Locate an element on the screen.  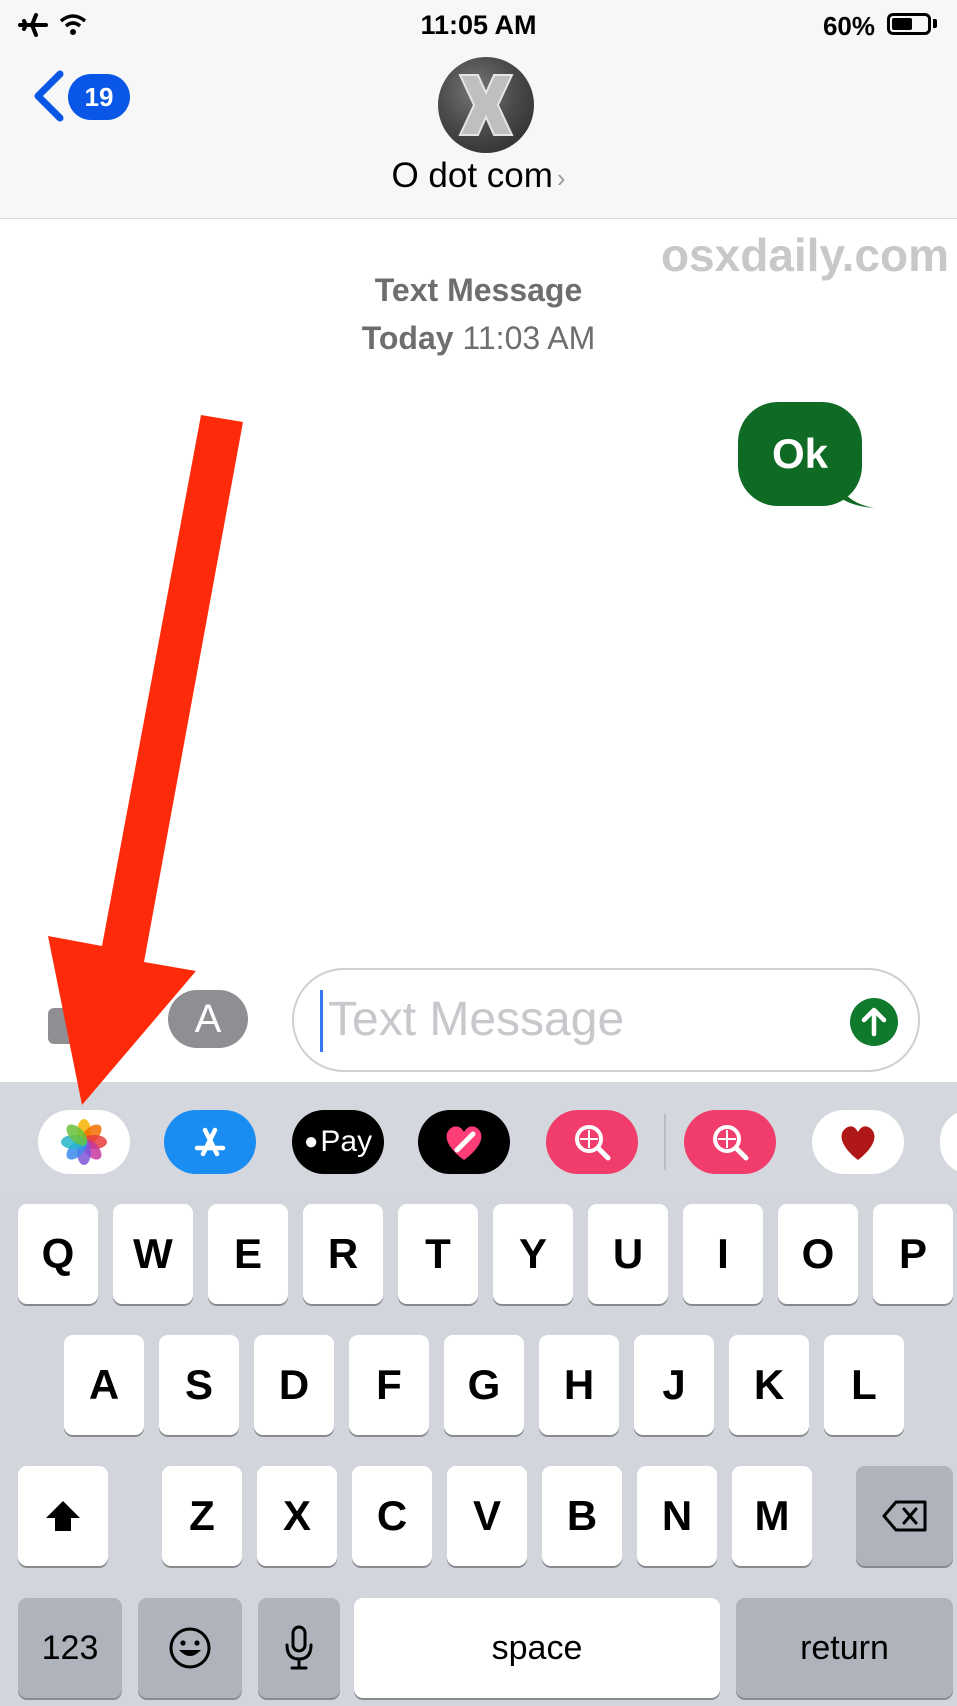
backspace-icon is located at coordinates (904, 1516).